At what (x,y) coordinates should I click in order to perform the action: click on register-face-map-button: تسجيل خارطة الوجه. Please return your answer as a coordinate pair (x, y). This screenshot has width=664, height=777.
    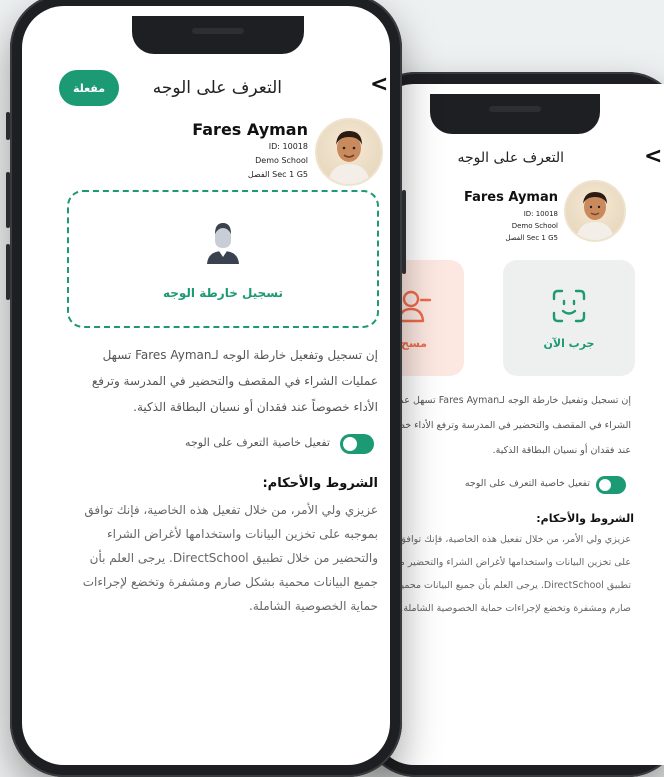
    Looking at the image, I should click on (223, 259).